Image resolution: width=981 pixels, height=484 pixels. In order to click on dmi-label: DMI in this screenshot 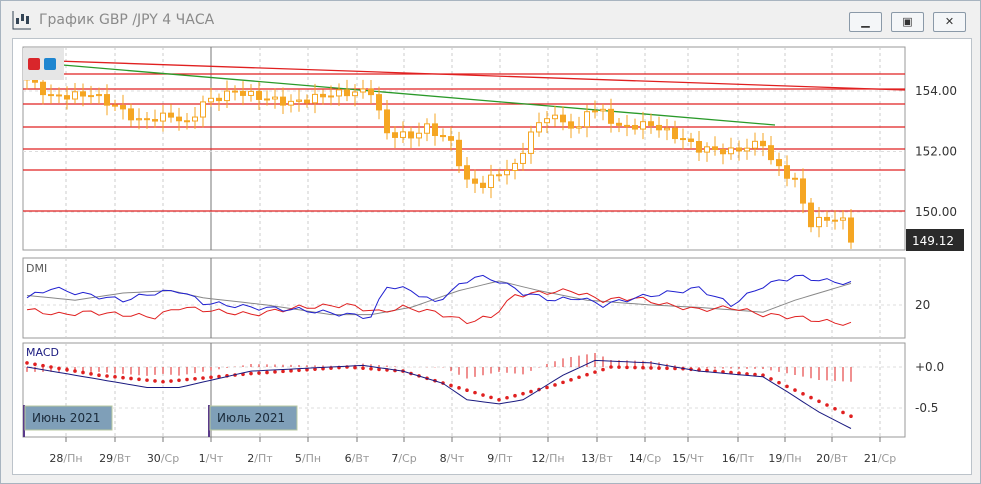, I will do `click(36, 268)`.